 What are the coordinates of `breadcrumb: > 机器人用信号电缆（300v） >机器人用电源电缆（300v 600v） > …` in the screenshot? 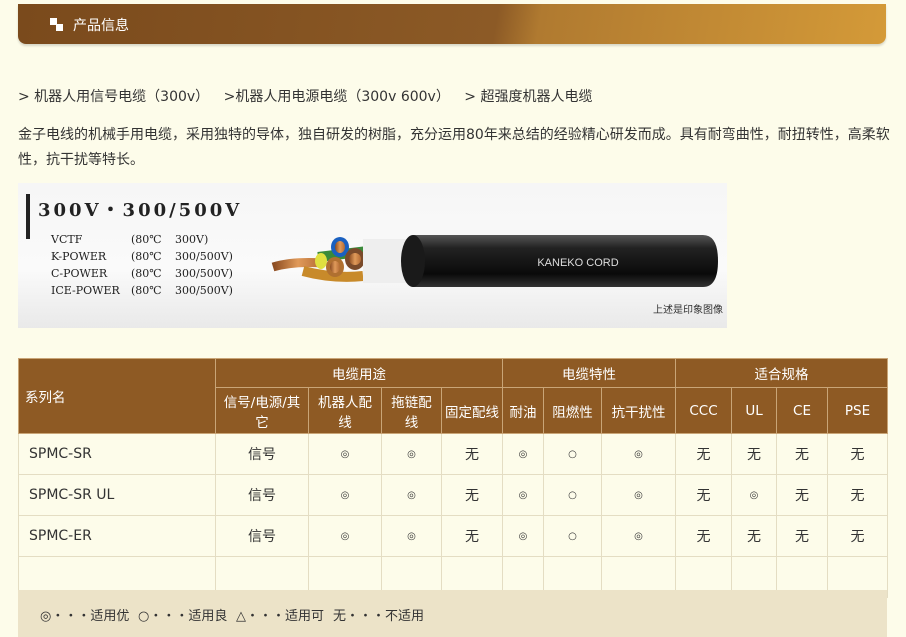 It's located at (310, 96).